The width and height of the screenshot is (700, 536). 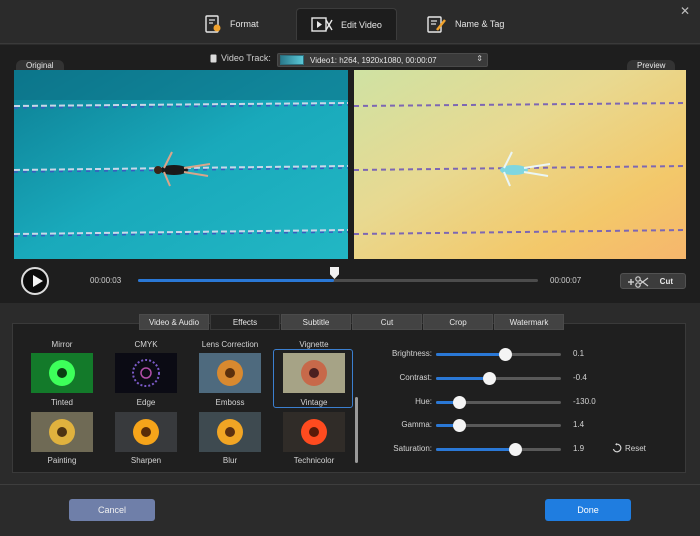 What do you see at coordinates (470, 354) in the screenshot?
I see `brightness-slider-fill` at bounding box center [470, 354].